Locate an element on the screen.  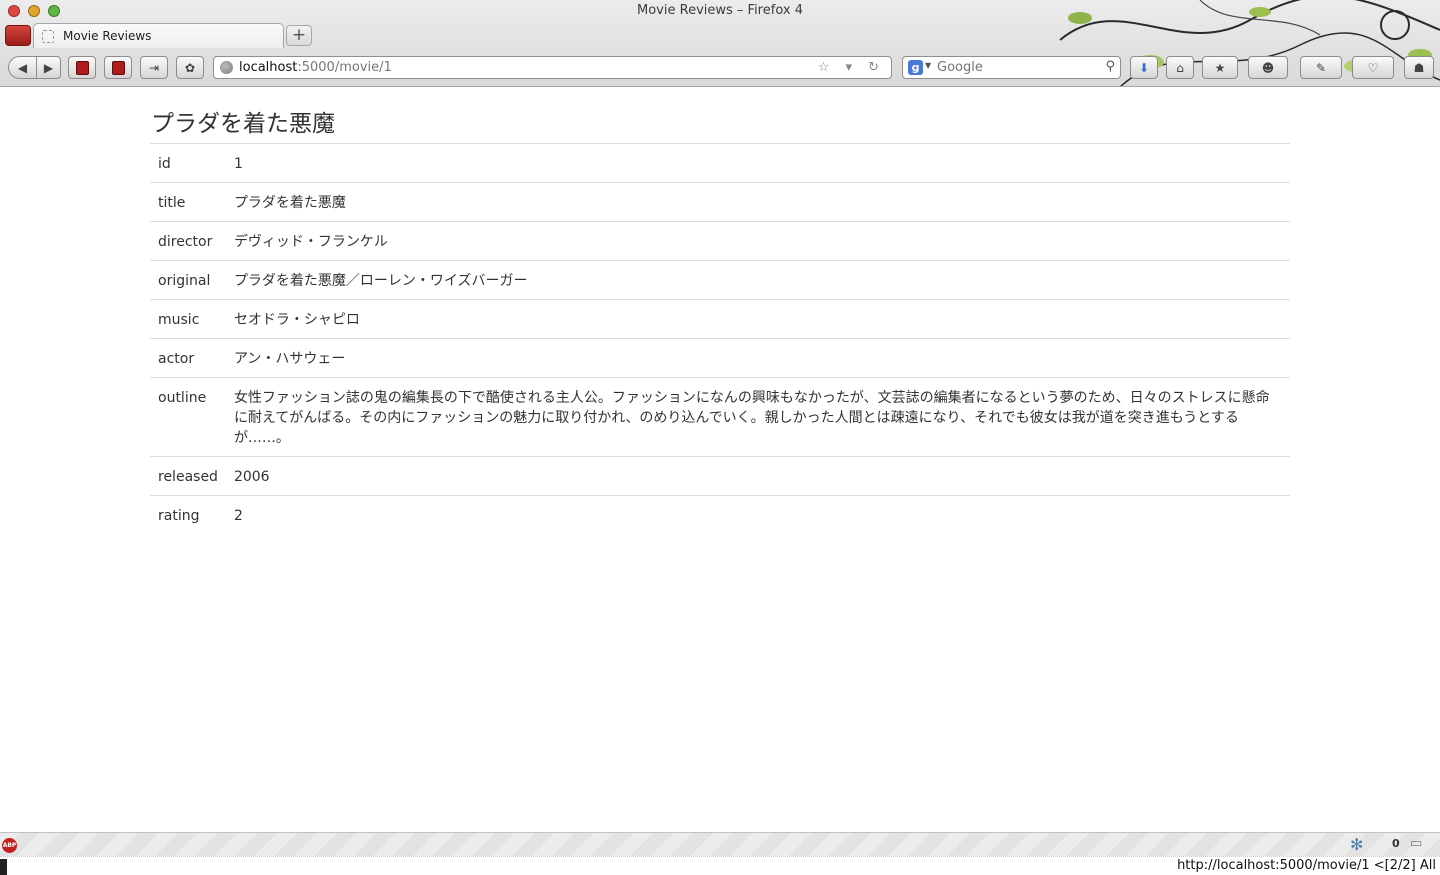
table-row: music セオドラ・シャピロ is located at coordinates (720, 319).